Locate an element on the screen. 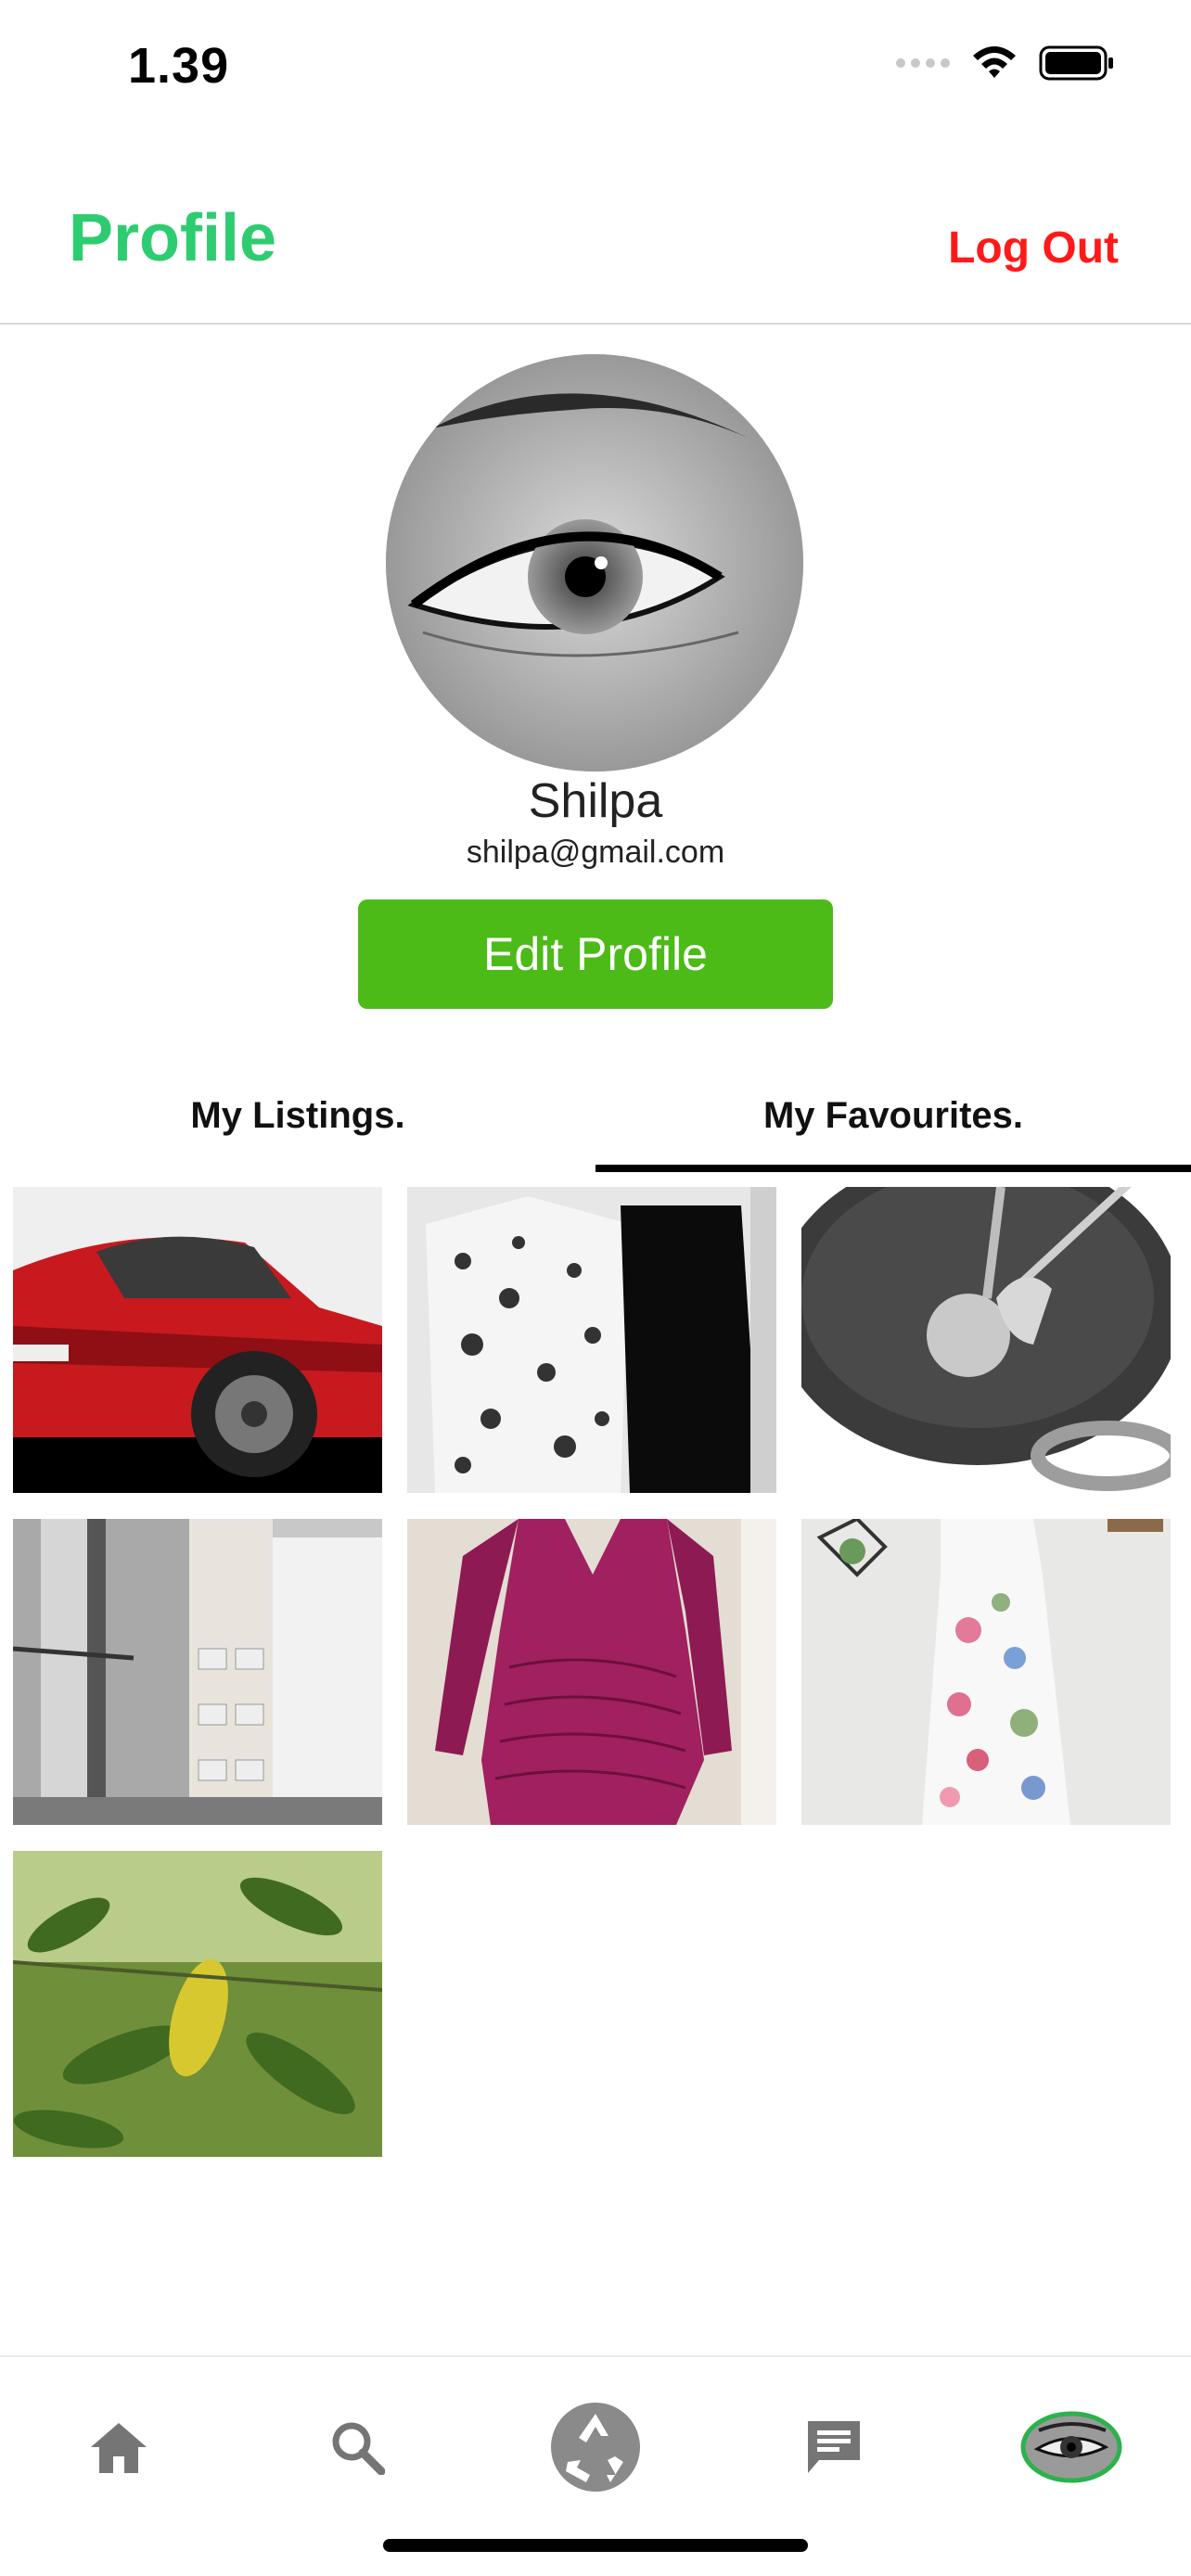  logout-button: Log Out is located at coordinates (1033, 249).